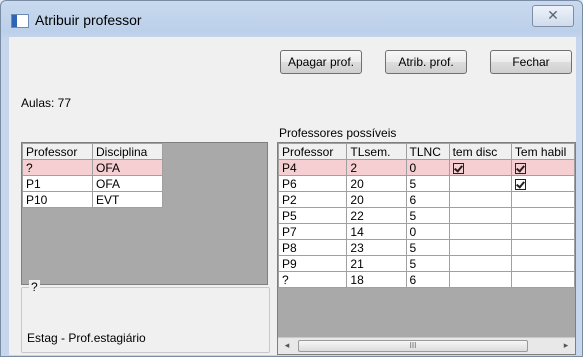 This screenshot has height=357, width=583. I want to click on table-row: P1 OFA, so click(92, 183).